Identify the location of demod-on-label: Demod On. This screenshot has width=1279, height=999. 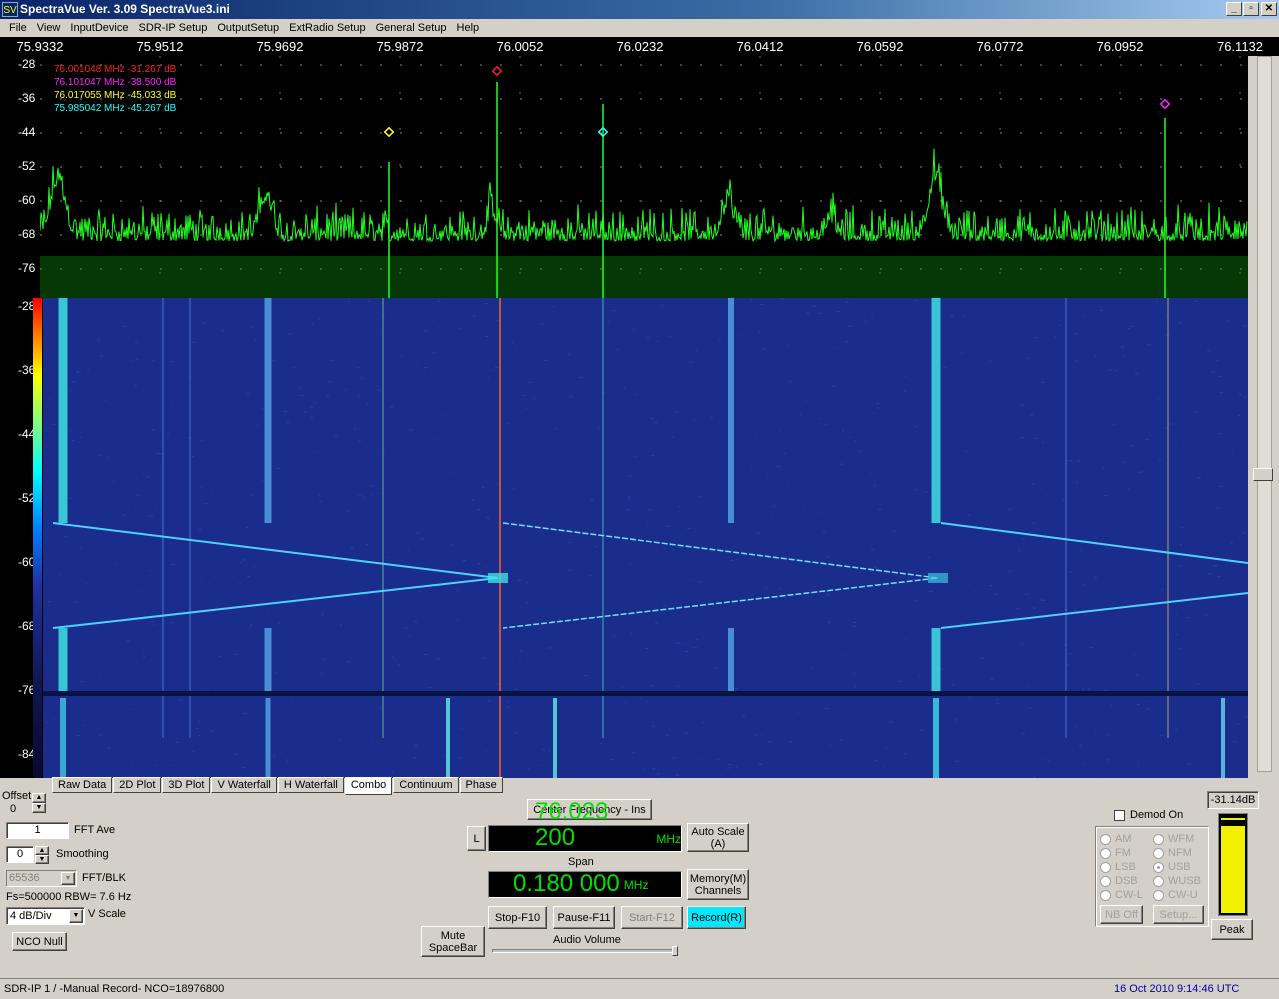
(1157, 815).